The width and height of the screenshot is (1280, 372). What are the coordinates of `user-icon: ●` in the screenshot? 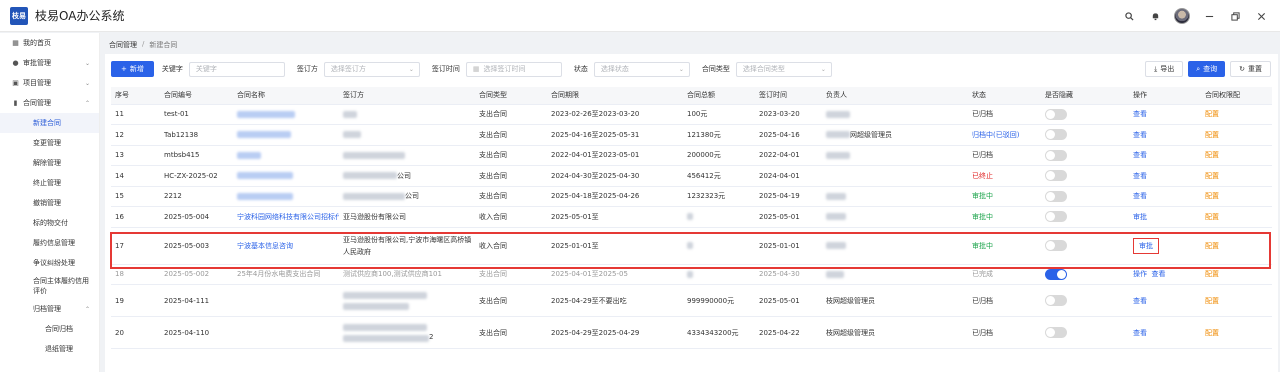 It's located at (15, 63).